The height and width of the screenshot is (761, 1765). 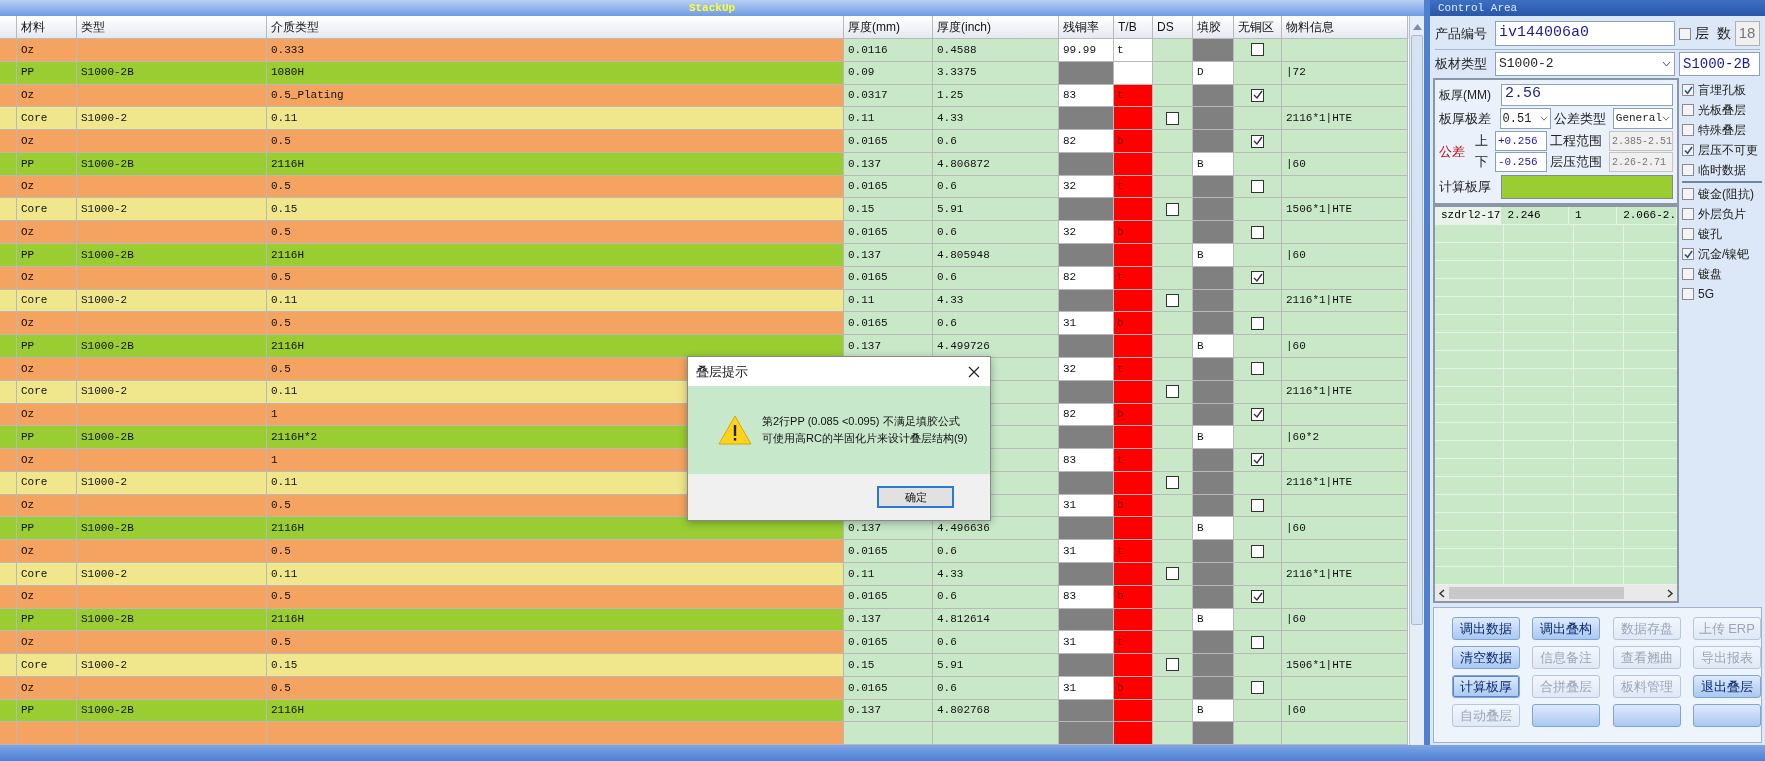 I want to click on close-icon, so click(x=974, y=371).